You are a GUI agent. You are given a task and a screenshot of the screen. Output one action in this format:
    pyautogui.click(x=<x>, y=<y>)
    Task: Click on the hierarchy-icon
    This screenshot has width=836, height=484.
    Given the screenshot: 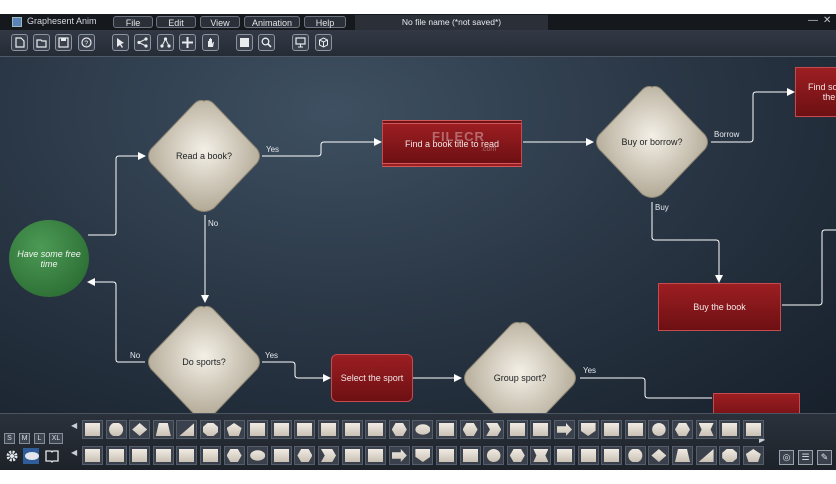 What is the action you would take?
    pyautogui.click(x=165, y=42)
    